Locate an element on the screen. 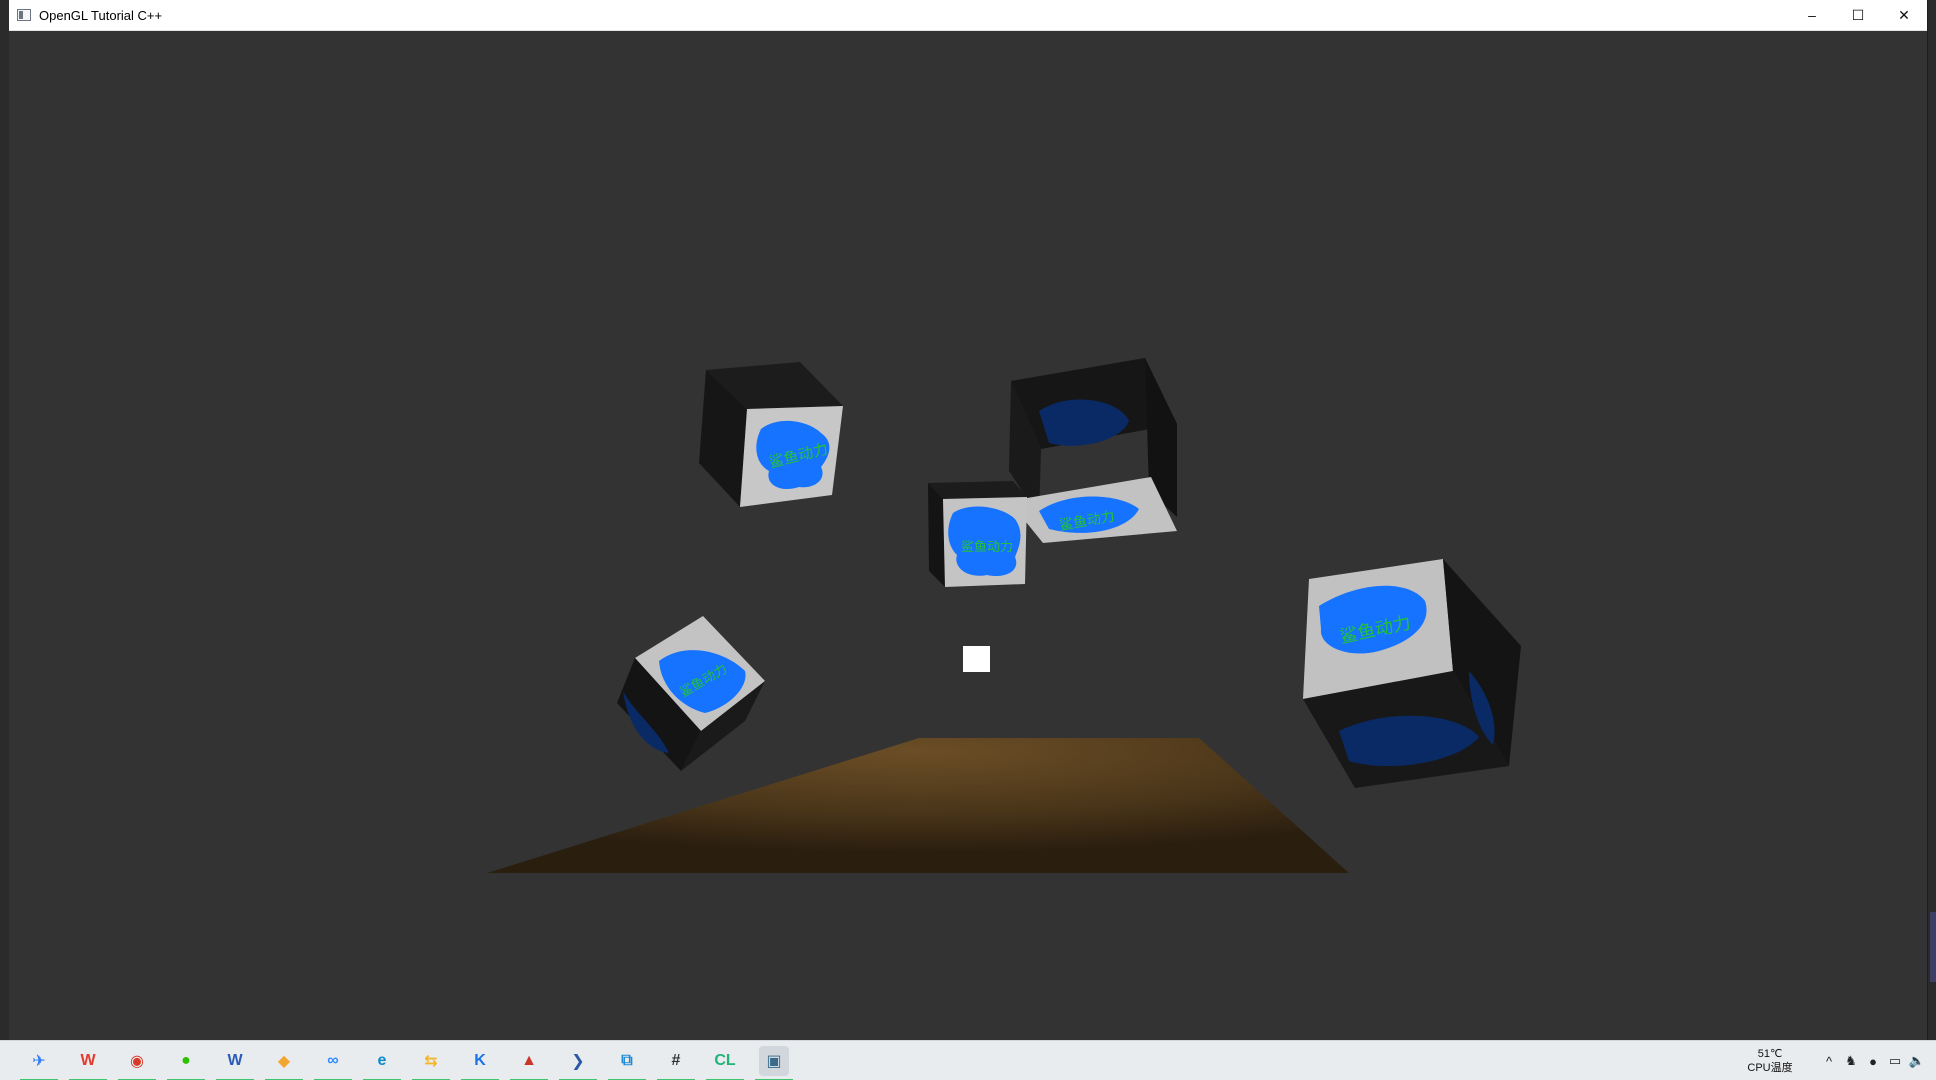 The width and height of the screenshot is (1936, 1080). cpu-temperature-widget: 51℃ CPU温度 is located at coordinates (1770, 1061).